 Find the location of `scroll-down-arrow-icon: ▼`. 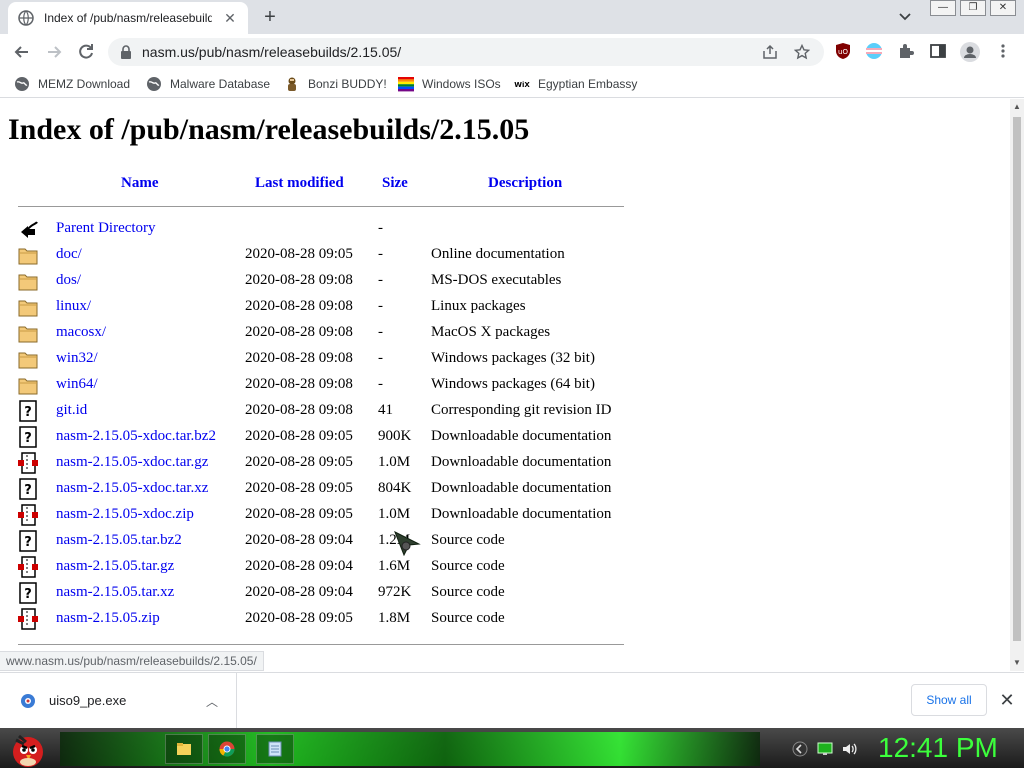

scroll-down-arrow-icon: ▼ is located at coordinates (1017, 663).